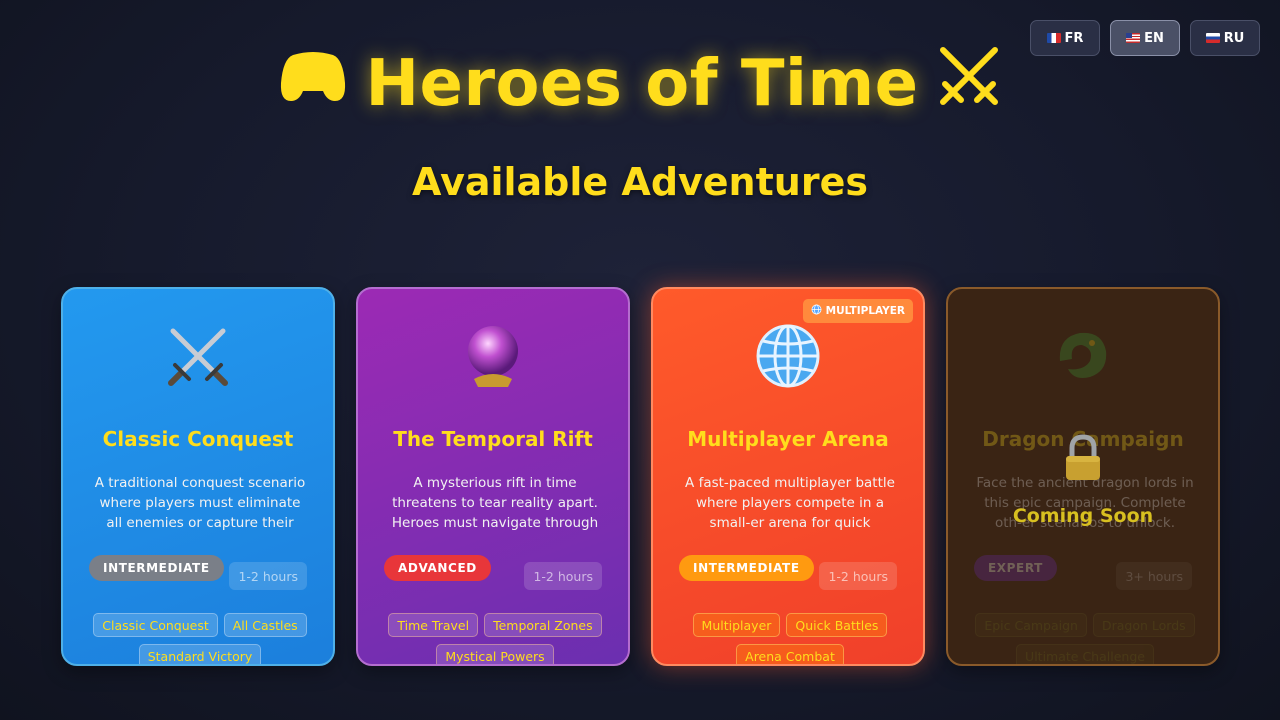 Image resolution: width=1280 pixels, height=720 pixels. What do you see at coordinates (1053, 38) in the screenshot?
I see `france-flag-icon` at bounding box center [1053, 38].